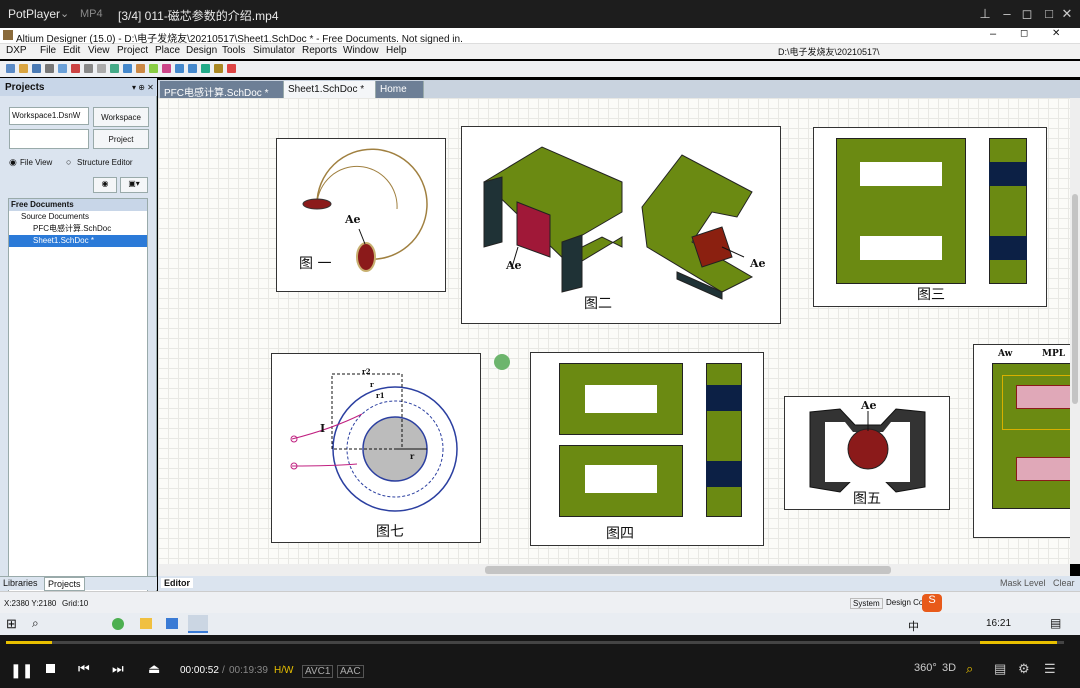  I want to click on menu-help: Help, so click(396, 50).